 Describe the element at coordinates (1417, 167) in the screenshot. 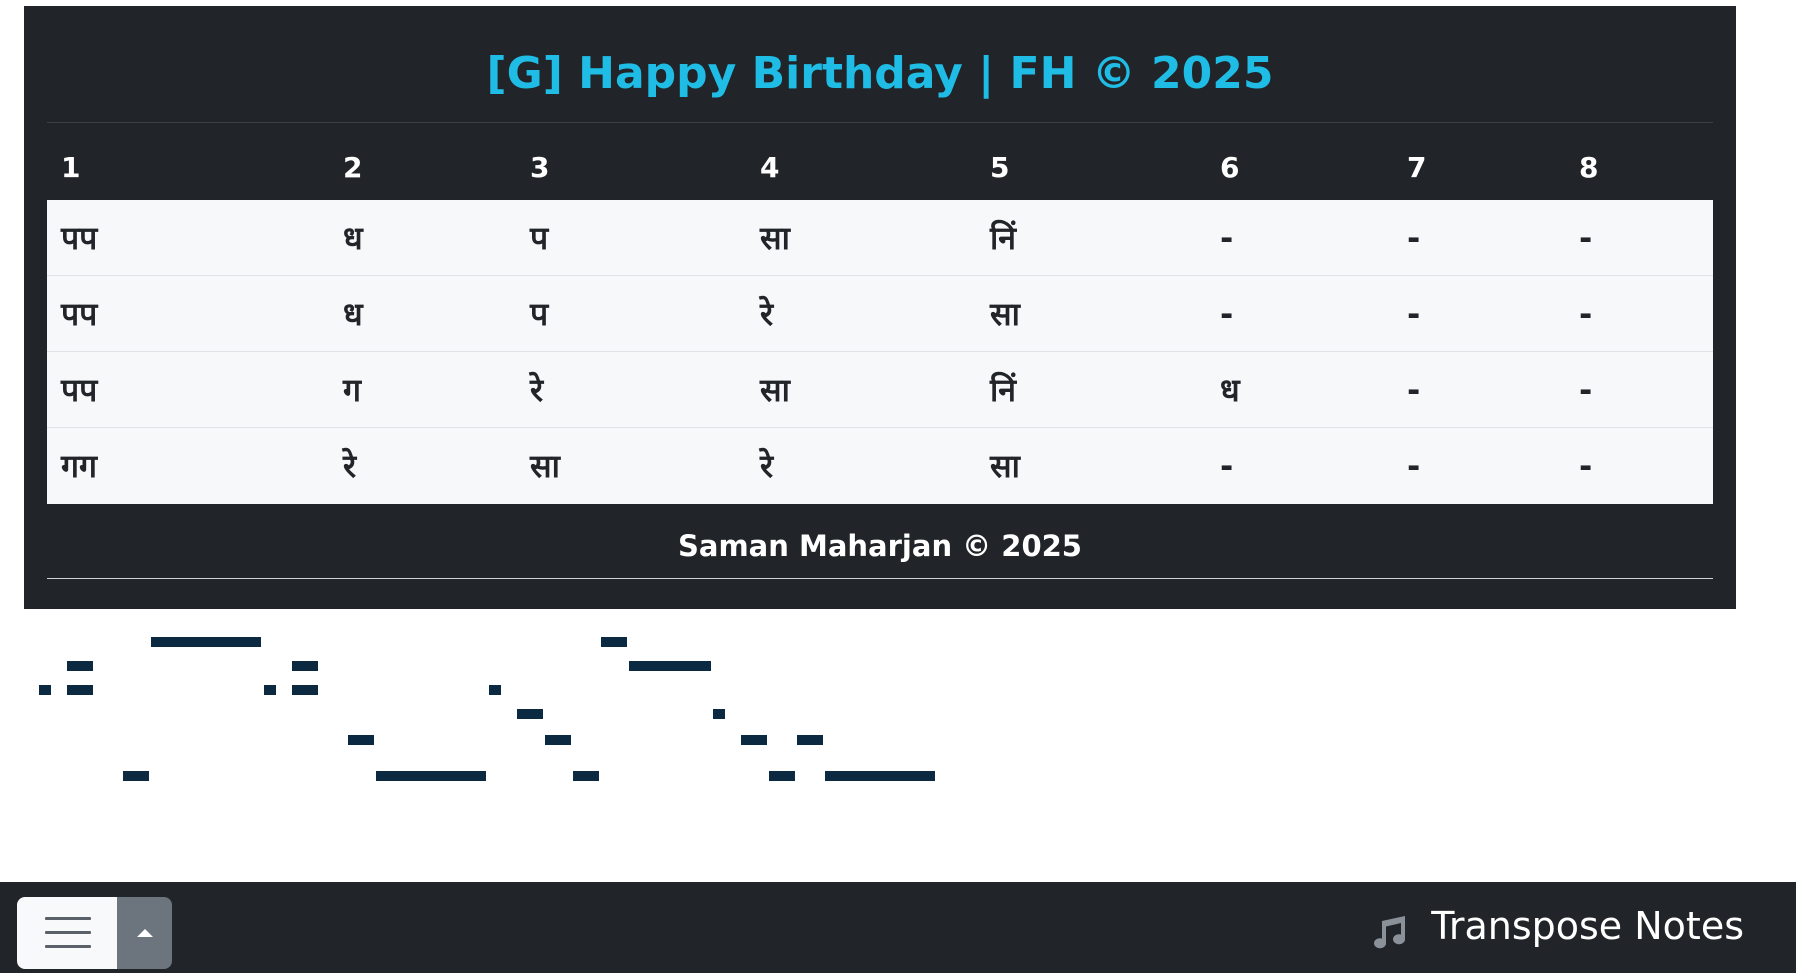

I see `column-header: 7` at that location.